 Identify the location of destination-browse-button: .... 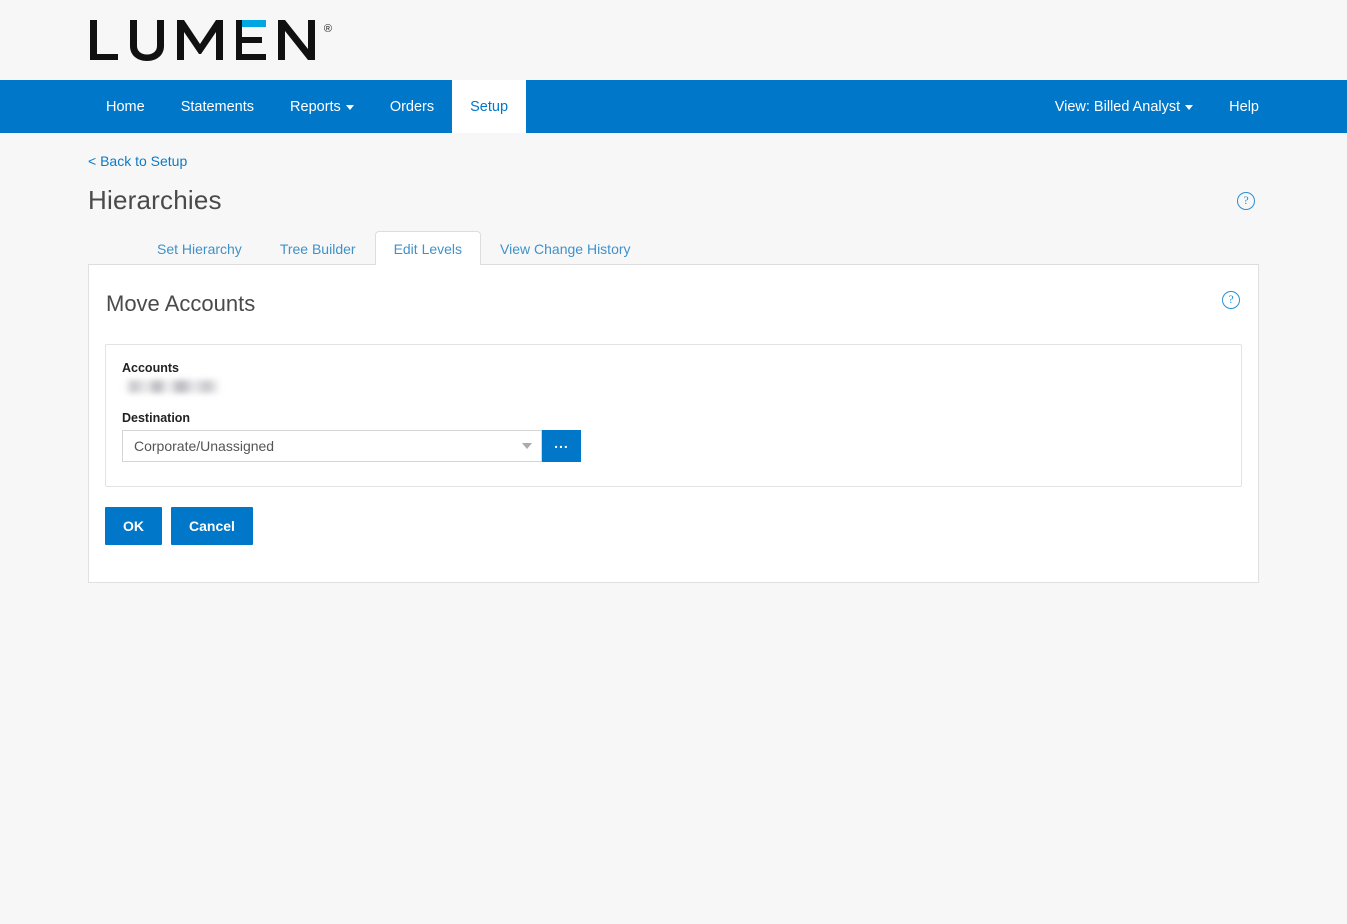
(561, 446).